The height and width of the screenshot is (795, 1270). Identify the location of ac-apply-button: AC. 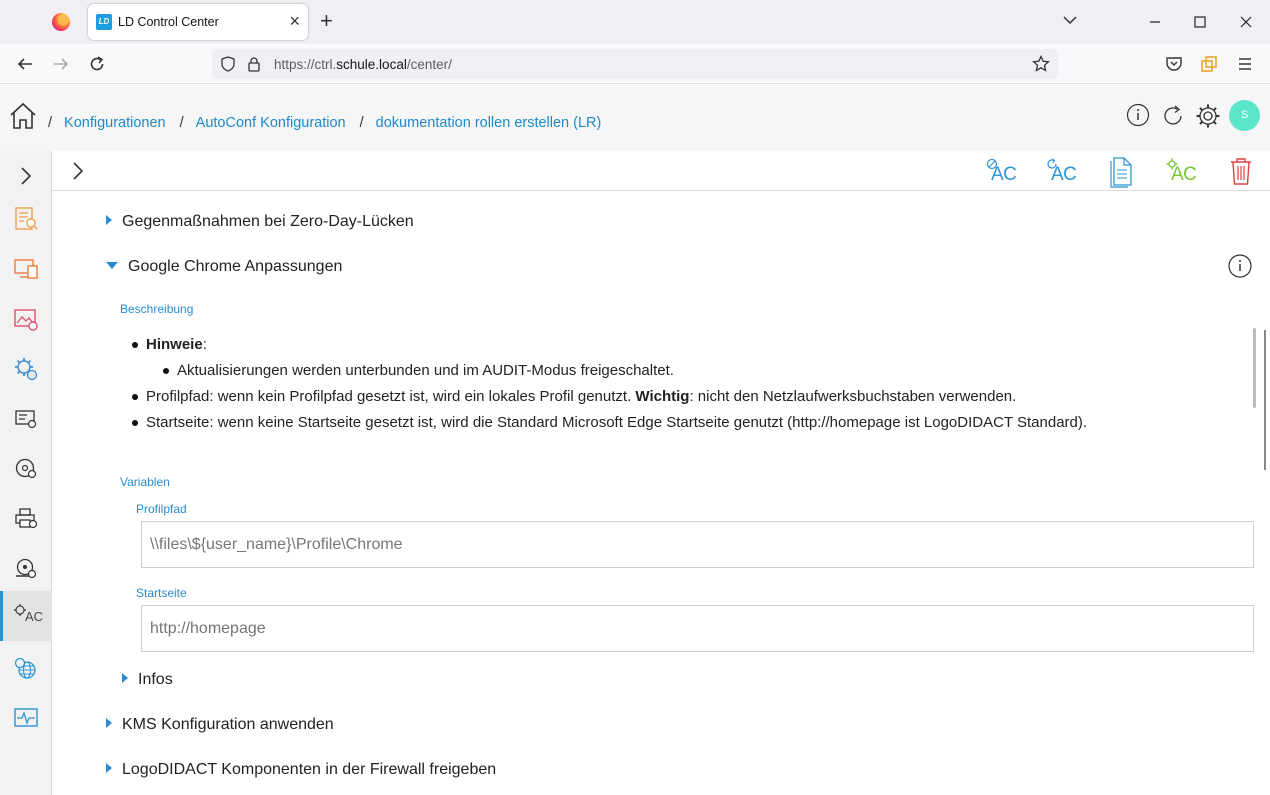
(1181, 171).